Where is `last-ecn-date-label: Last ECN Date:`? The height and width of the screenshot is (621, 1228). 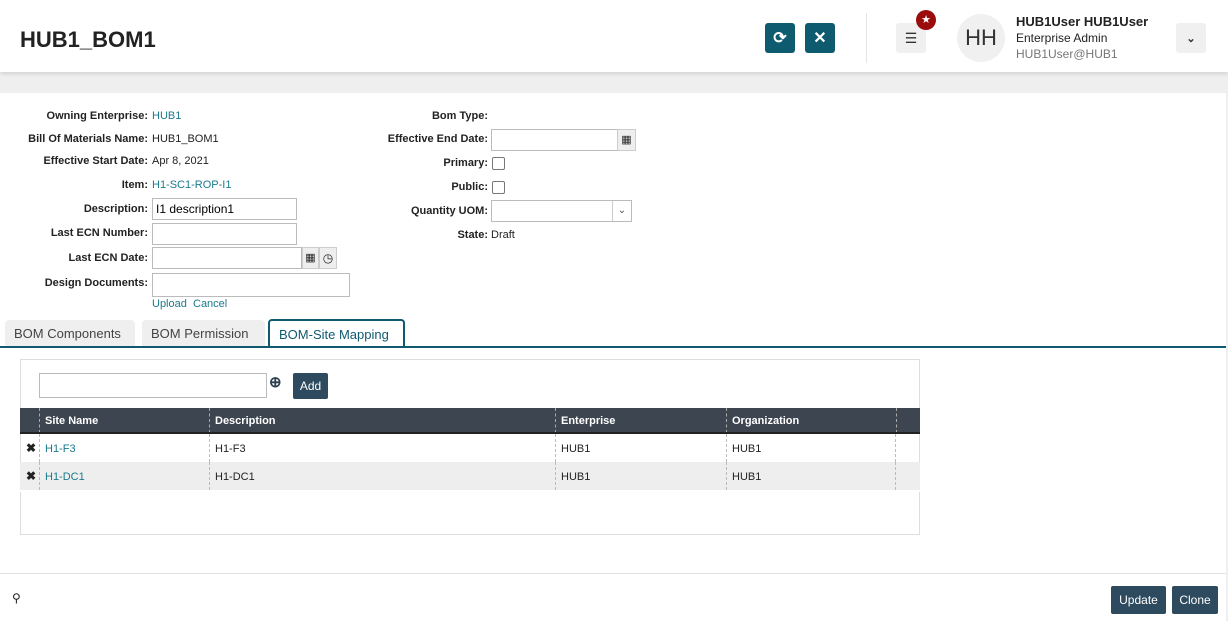
last-ecn-date-label: Last ECN Date: is located at coordinates (108, 258).